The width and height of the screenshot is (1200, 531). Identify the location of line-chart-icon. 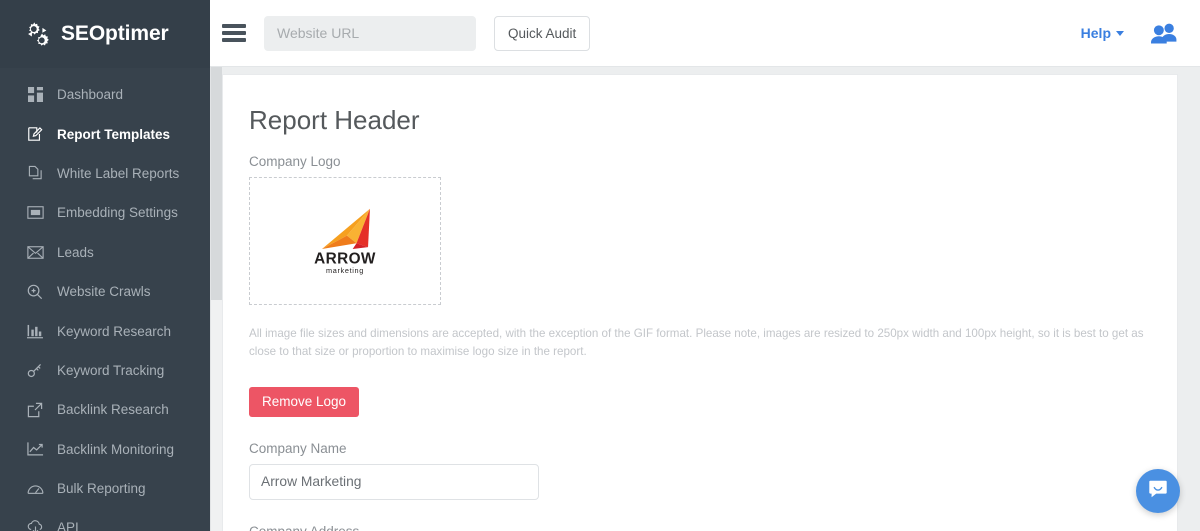
(35, 449).